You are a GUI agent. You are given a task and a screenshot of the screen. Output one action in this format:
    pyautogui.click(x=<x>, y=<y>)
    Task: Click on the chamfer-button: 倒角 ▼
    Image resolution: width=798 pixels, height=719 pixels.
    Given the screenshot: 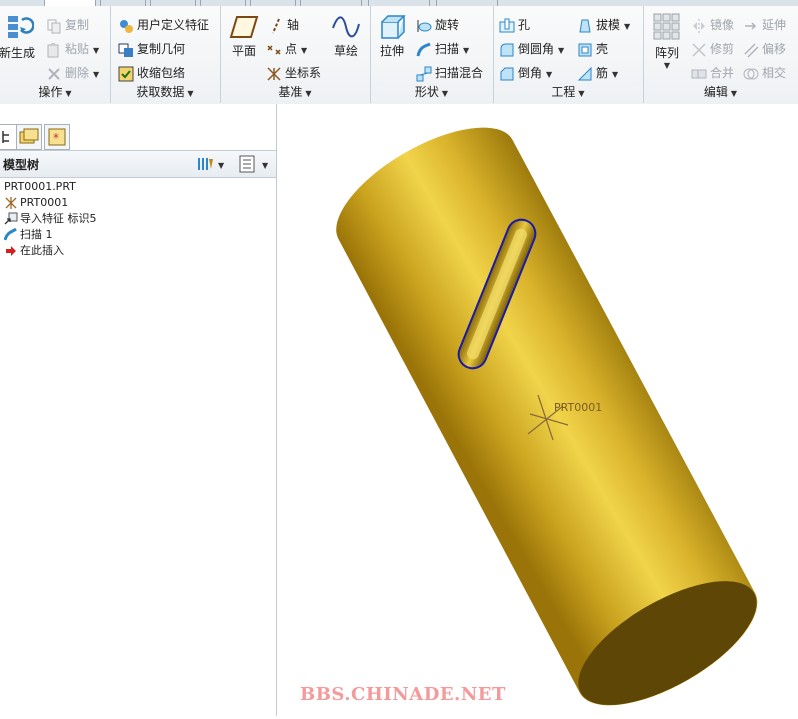 What is the action you would take?
    pyautogui.click(x=525, y=73)
    